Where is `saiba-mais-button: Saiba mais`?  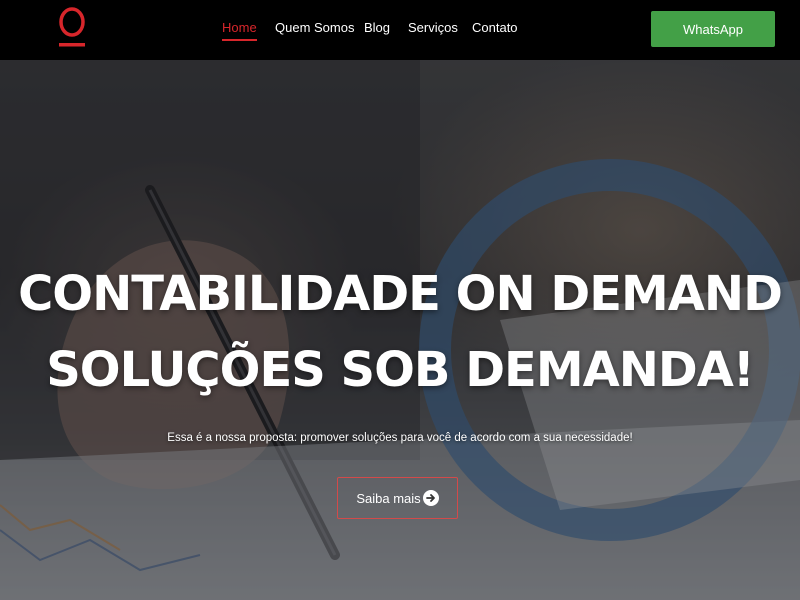
saiba-mais-button: Saiba mais is located at coordinates (397, 498).